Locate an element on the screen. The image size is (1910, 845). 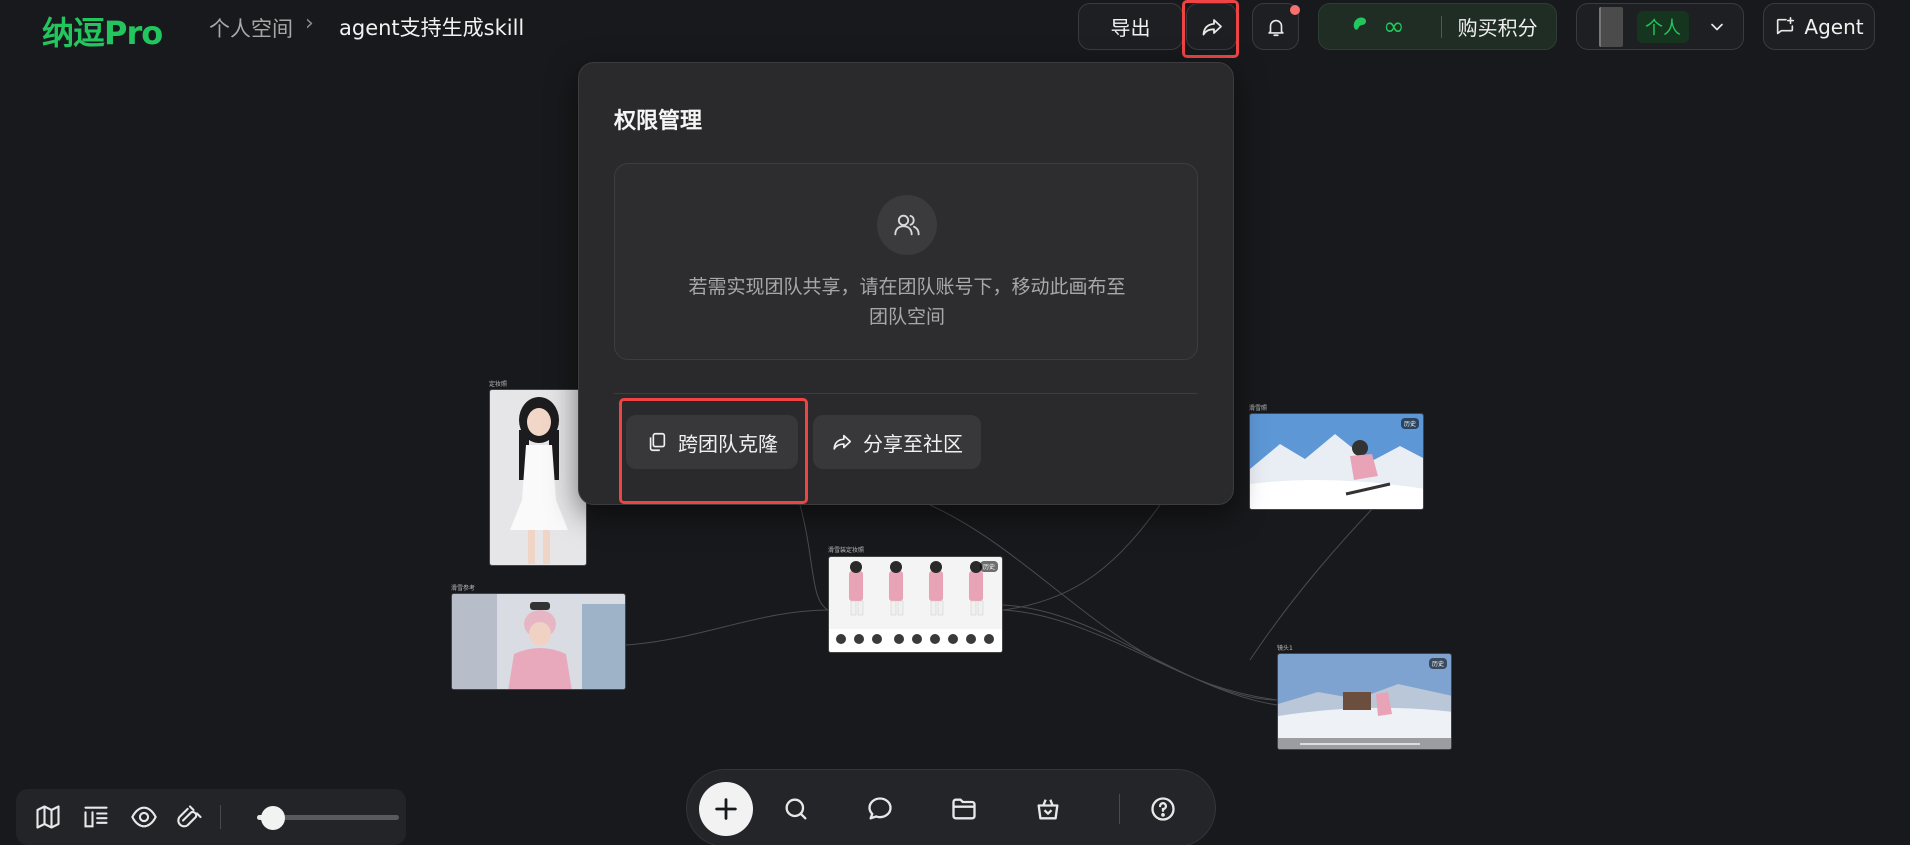
agent-button: Agent is located at coordinates (1819, 26).